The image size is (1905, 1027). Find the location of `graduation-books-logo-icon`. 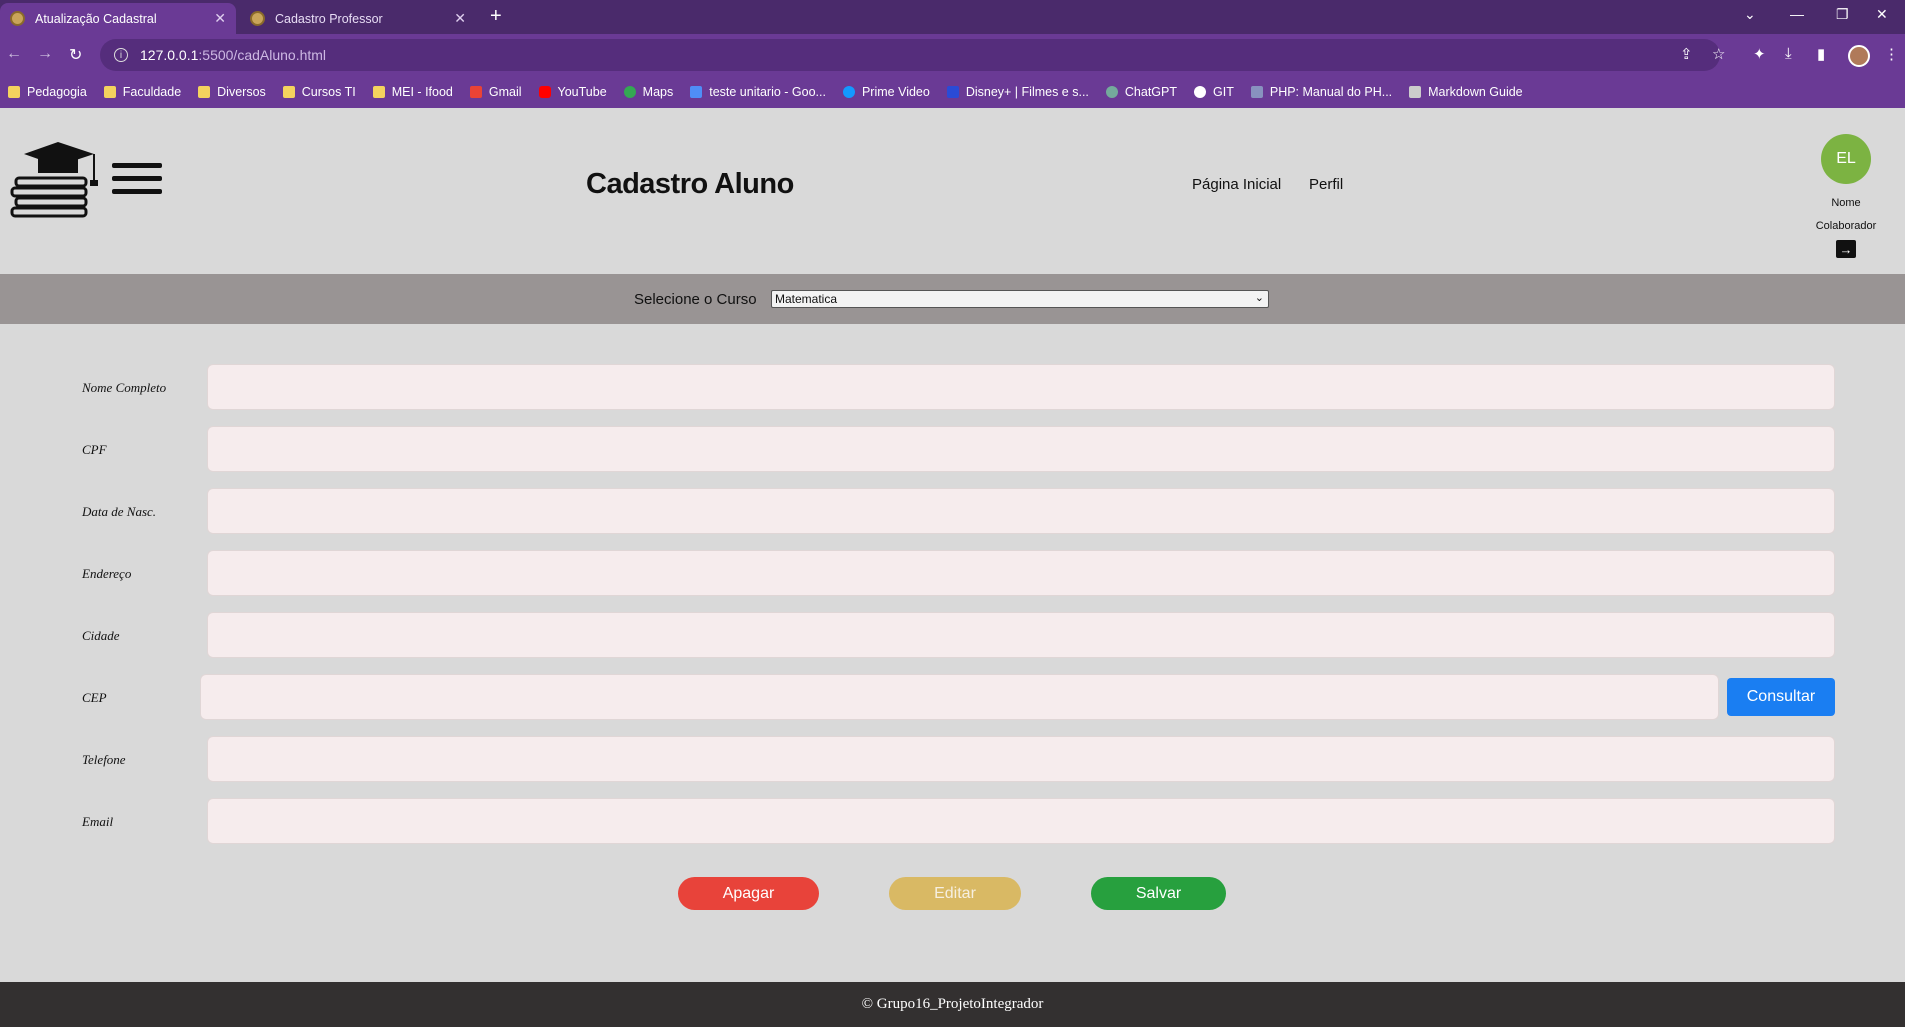

graduation-books-logo-icon is located at coordinates (56, 182).